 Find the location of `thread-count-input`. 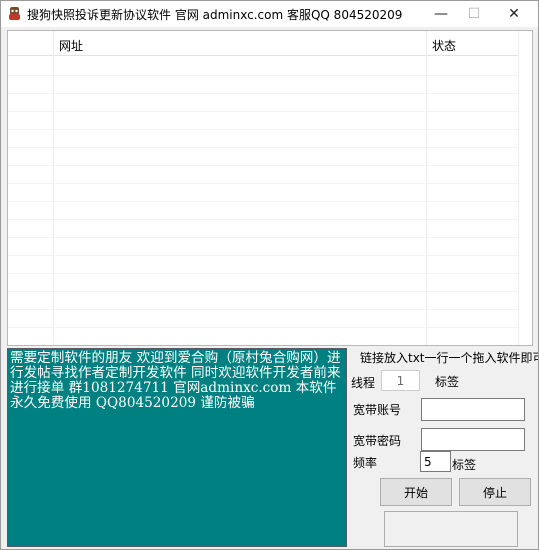

thread-count-input is located at coordinates (400, 380).